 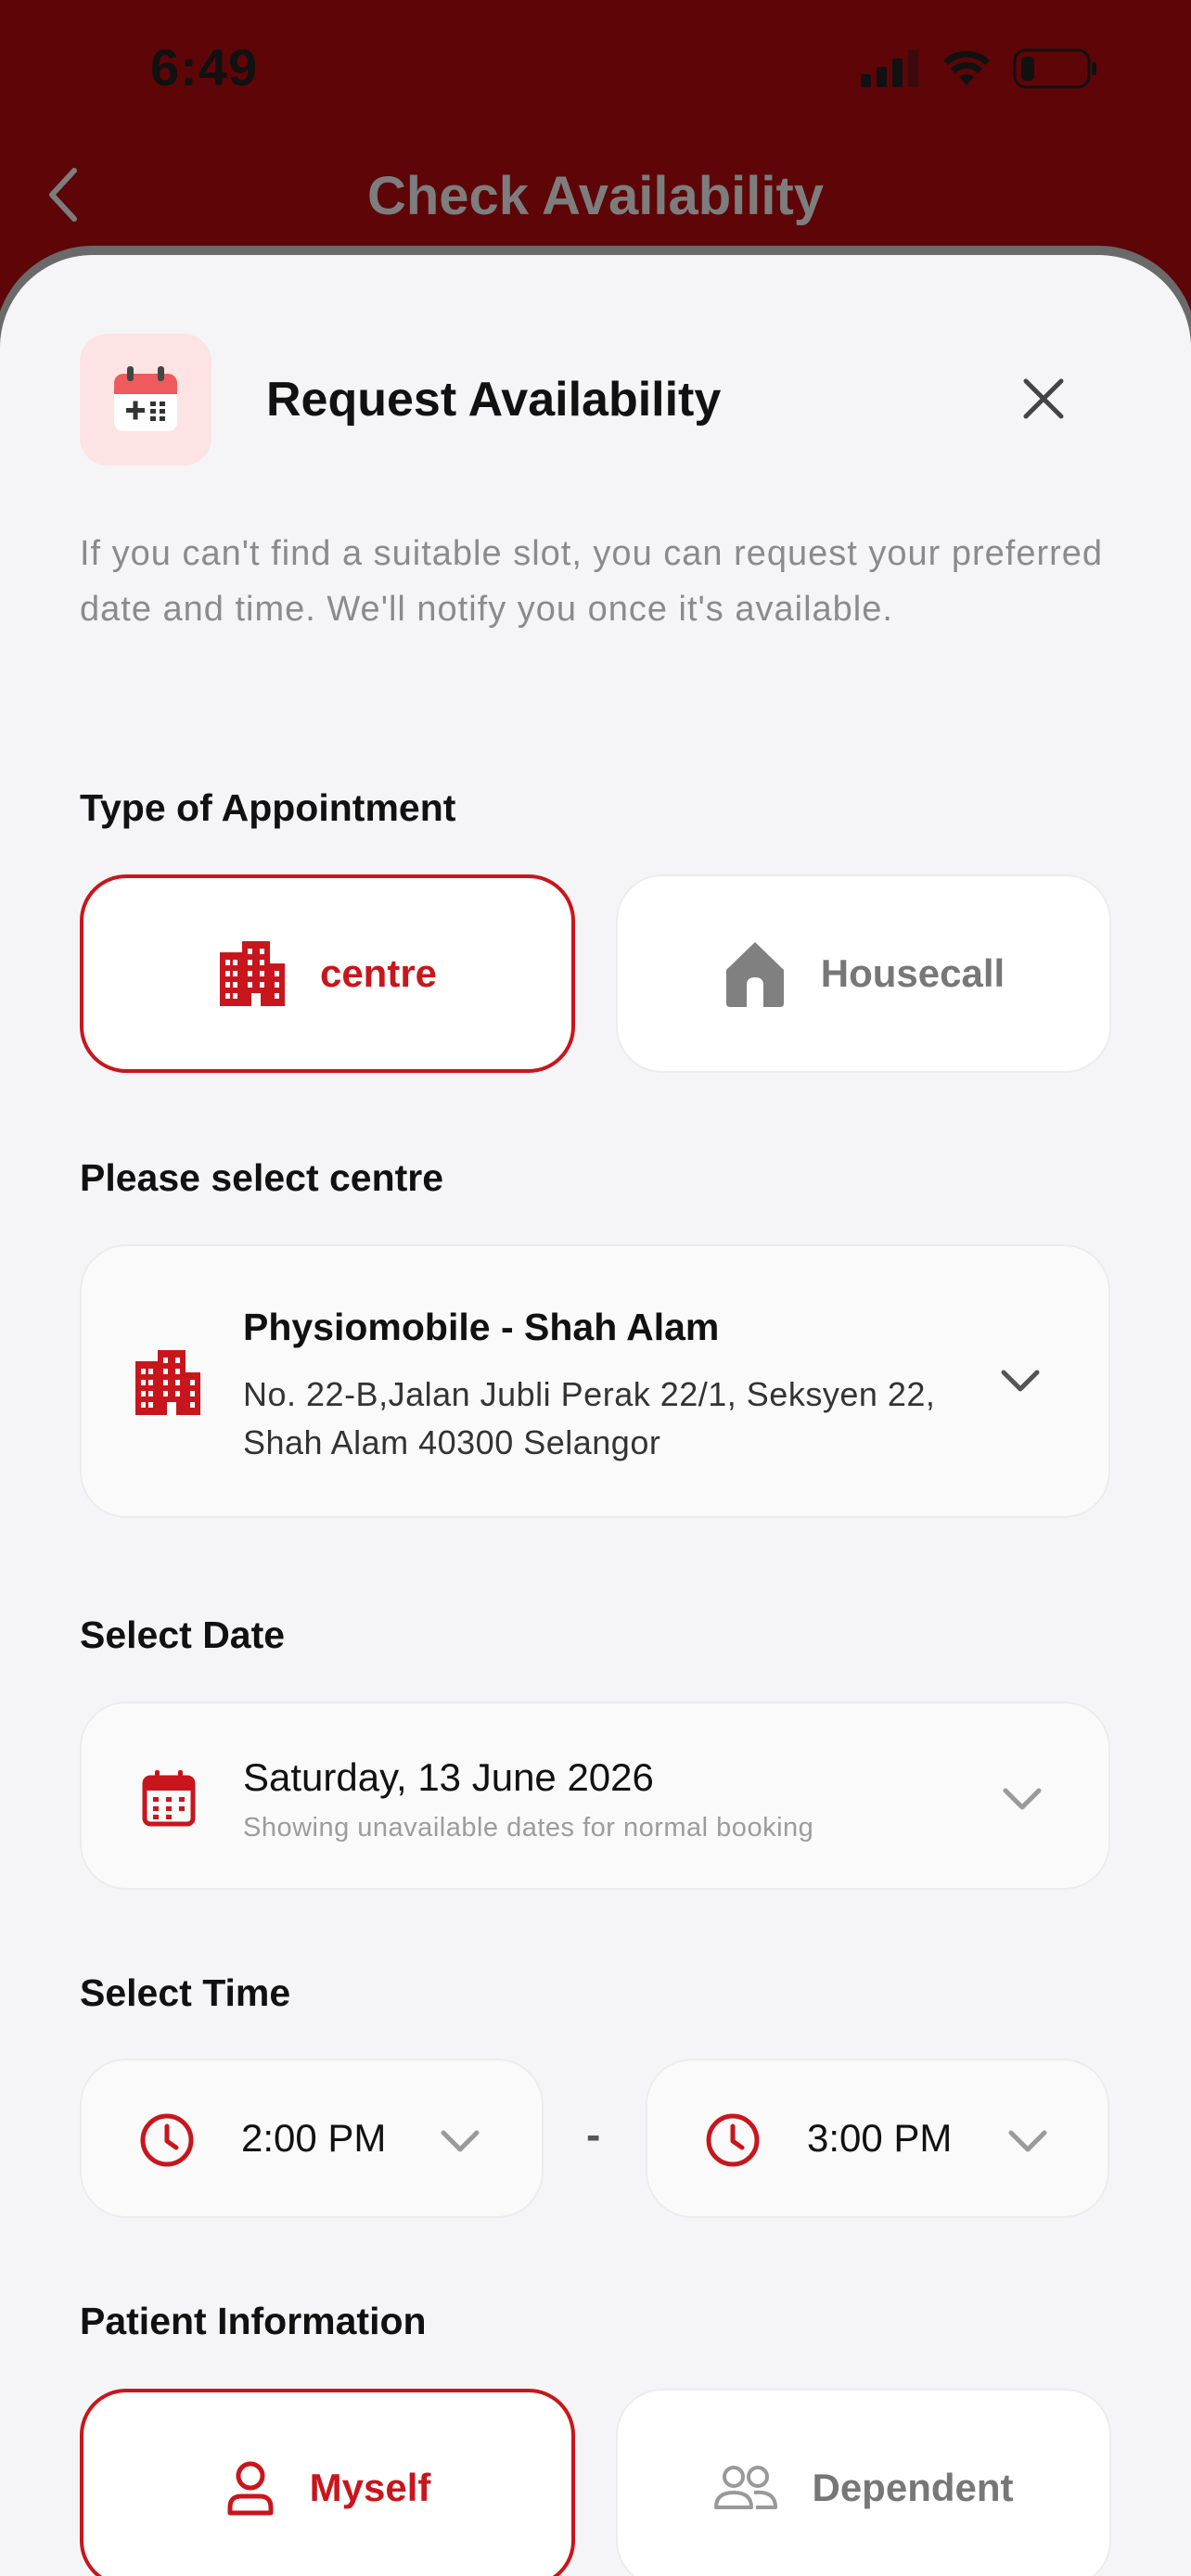 What do you see at coordinates (889, 68) in the screenshot?
I see `signal-icon` at bounding box center [889, 68].